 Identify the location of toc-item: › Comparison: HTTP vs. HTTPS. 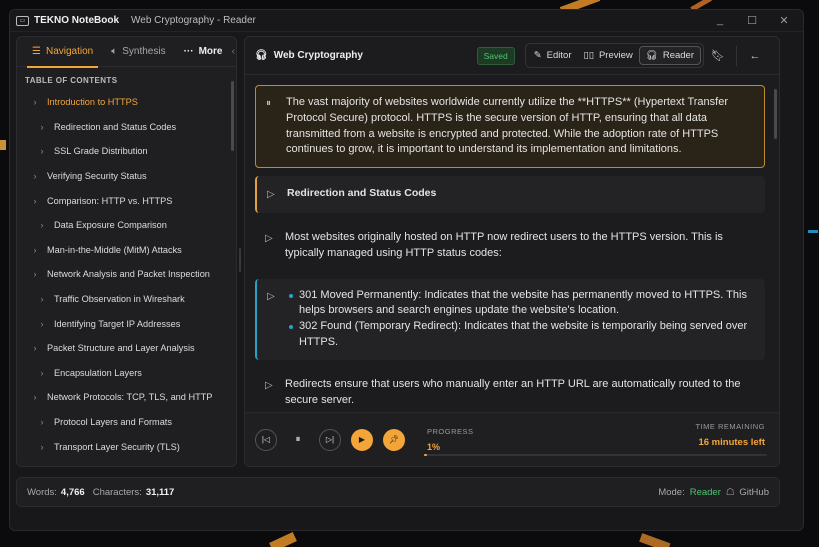
(126, 200).